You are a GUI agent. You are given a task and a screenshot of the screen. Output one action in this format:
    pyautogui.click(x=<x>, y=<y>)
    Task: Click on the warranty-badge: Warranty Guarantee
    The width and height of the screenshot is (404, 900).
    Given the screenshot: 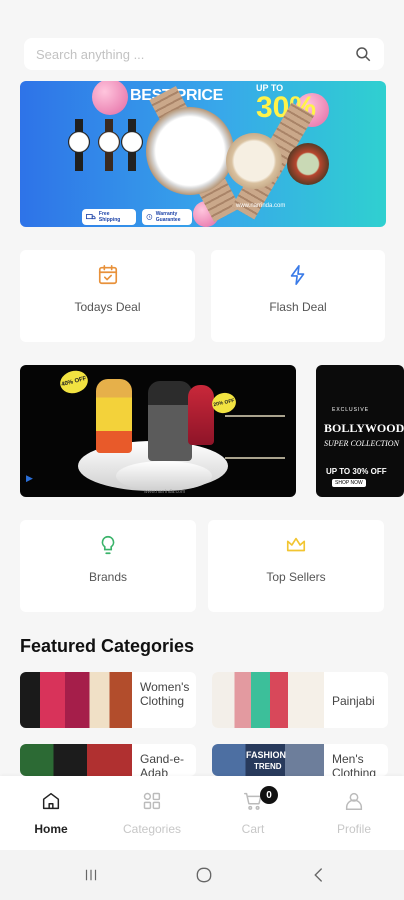 What is the action you would take?
    pyautogui.click(x=167, y=217)
    